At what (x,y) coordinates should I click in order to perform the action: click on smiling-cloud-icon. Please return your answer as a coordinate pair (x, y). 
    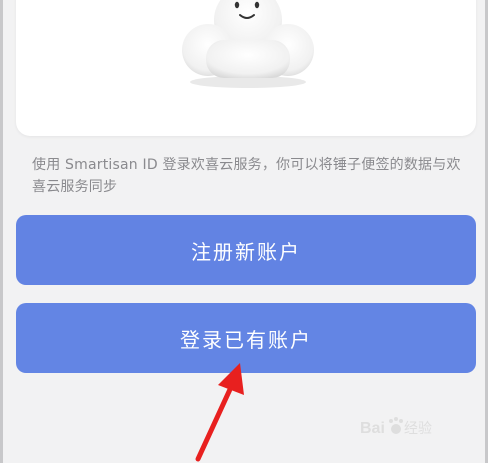
    Looking at the image, I should click on (248, 44).